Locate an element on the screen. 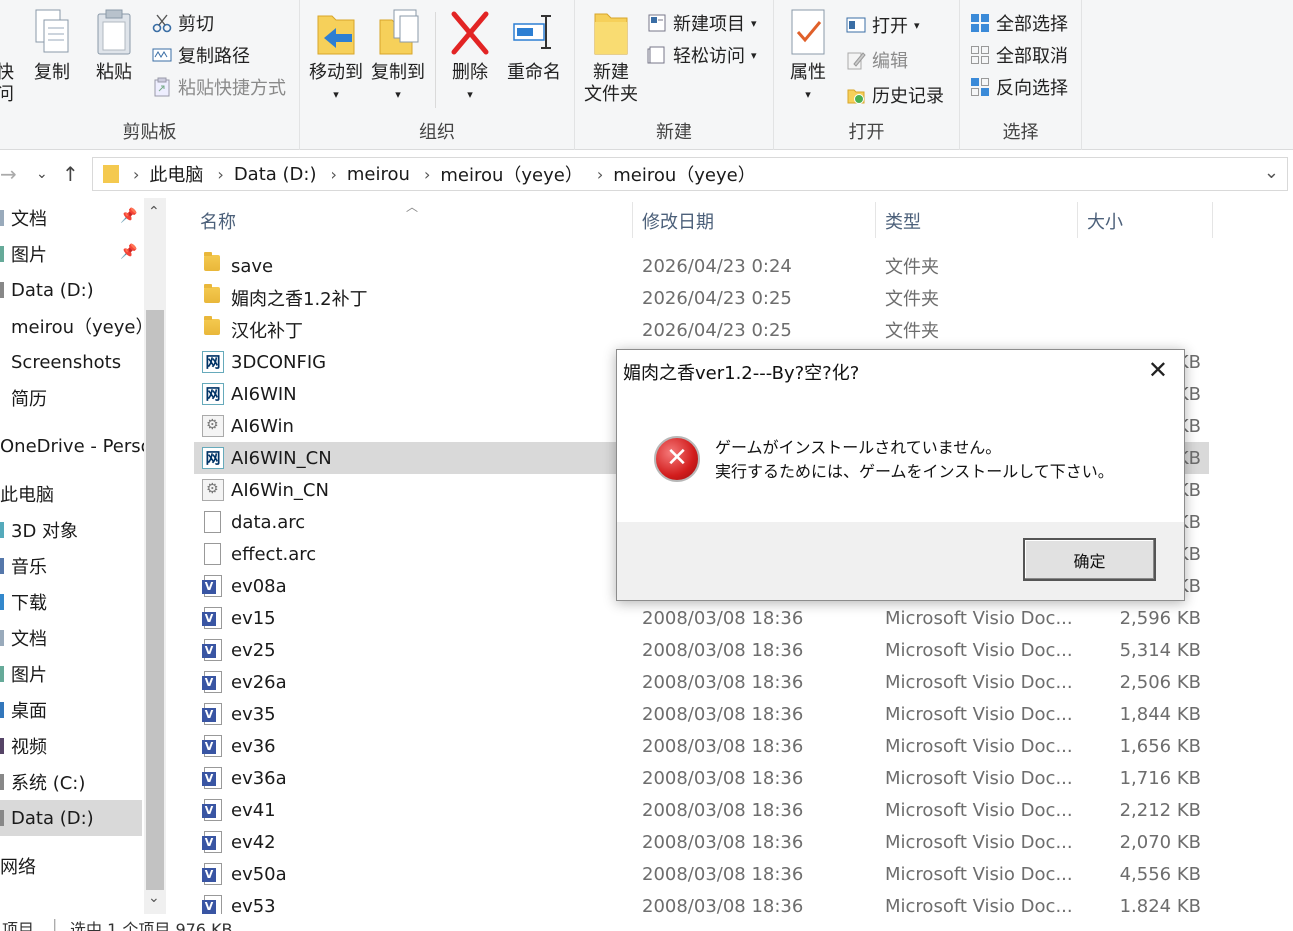 This screenshot has height=931, width=1293. select-none-icon is located at coordinates (980, 55).